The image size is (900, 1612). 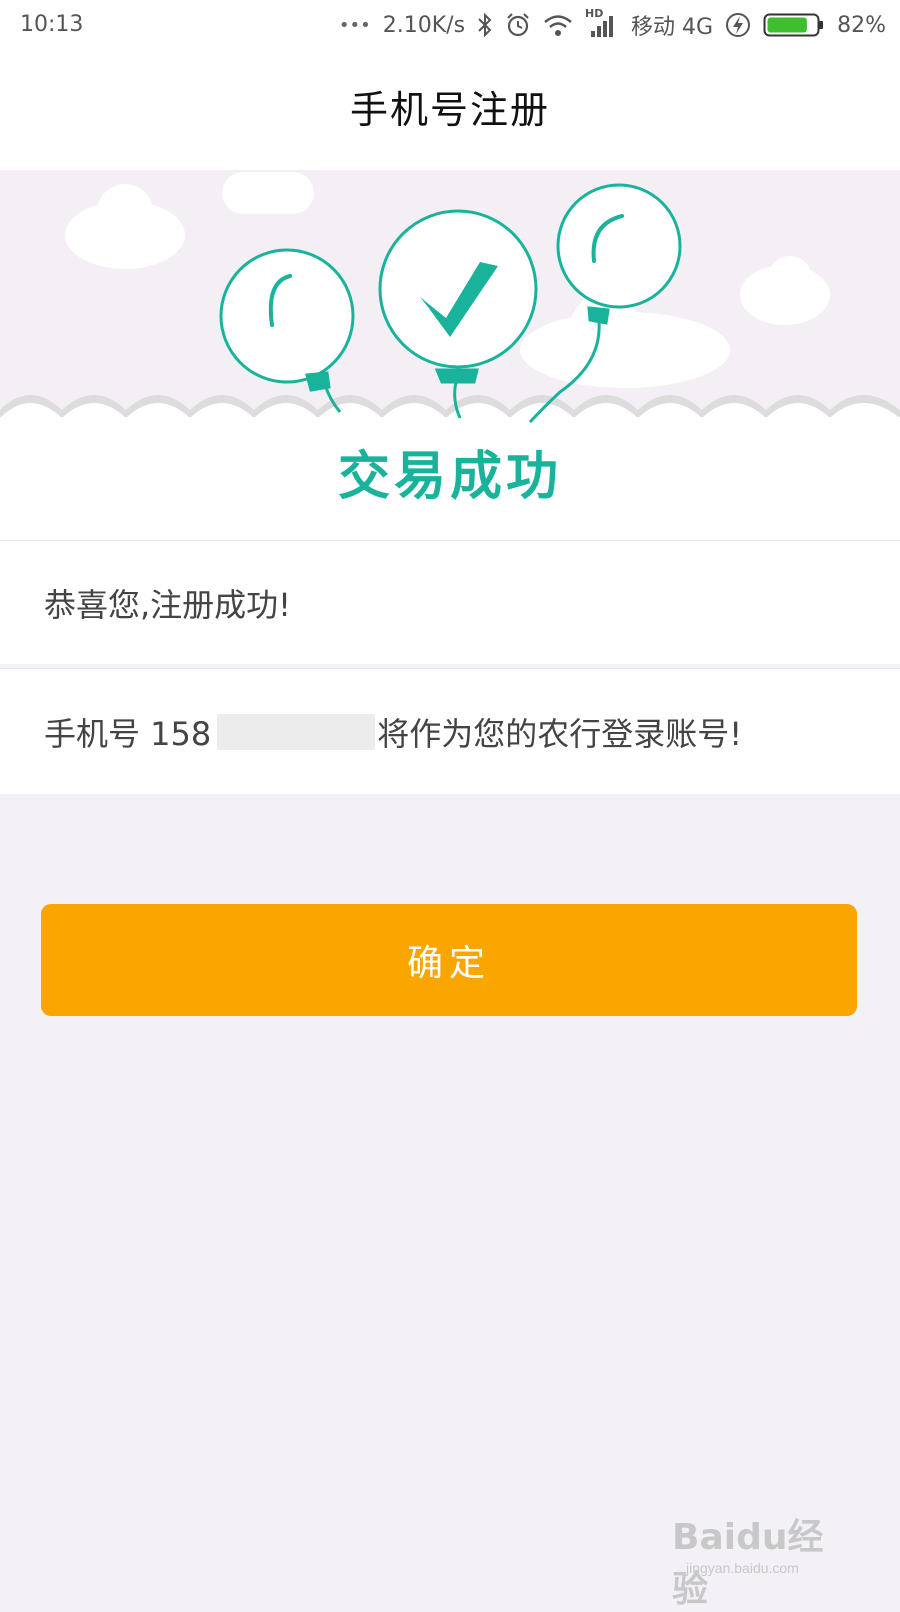 I want to click on watermark: Baidu经验 jingyan.baidu.com, so click(x=757, y=1559).